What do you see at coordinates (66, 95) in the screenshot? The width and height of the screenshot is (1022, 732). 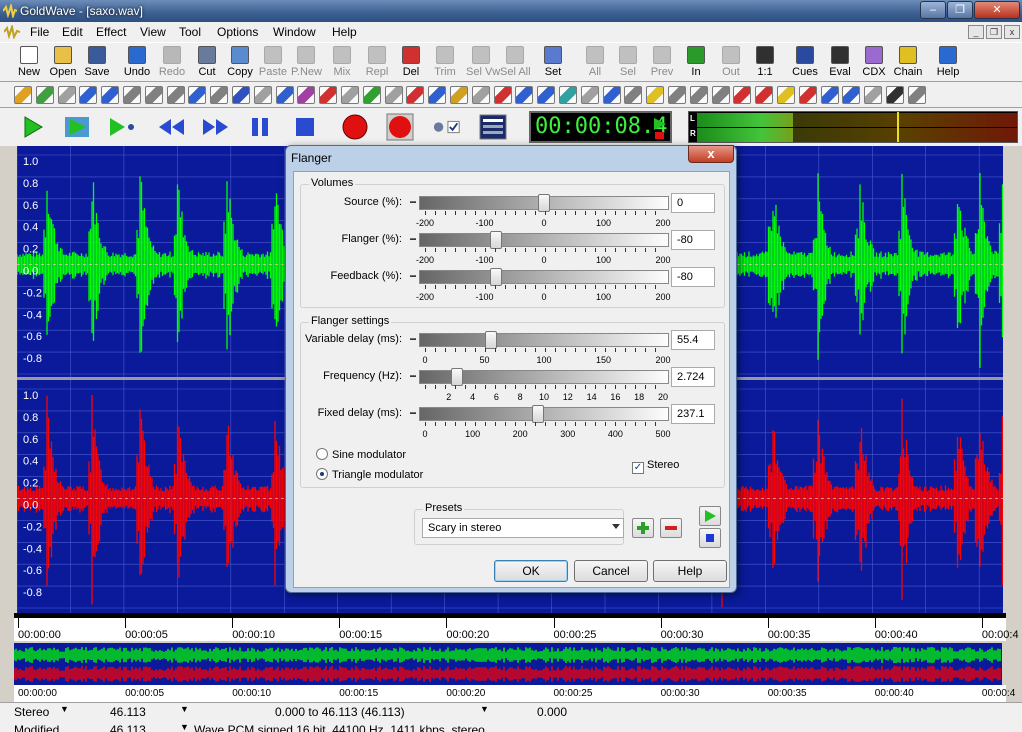 I see `effect-tool-3-icon` at bounding box center [66, 95].